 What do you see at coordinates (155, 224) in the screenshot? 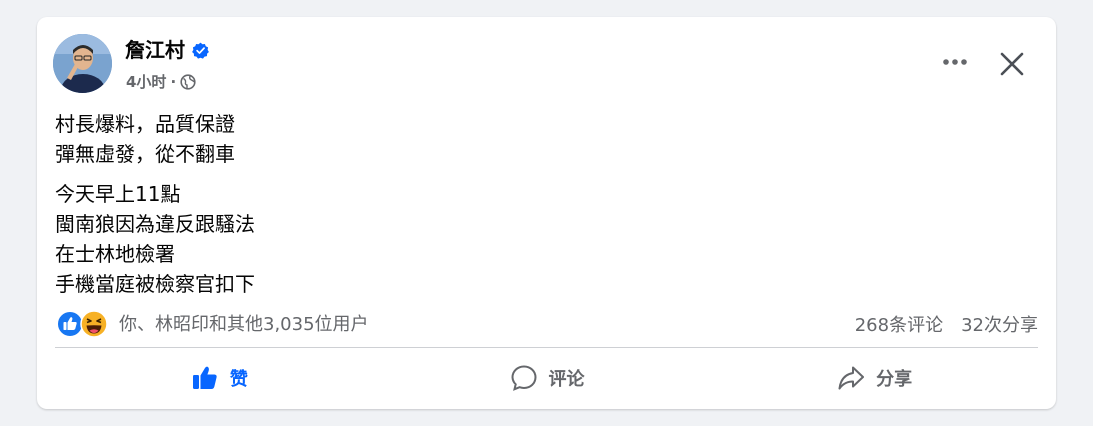
I see `post-line: 閩南狼因為違反跟騷法` at bounding box center [155, 224].